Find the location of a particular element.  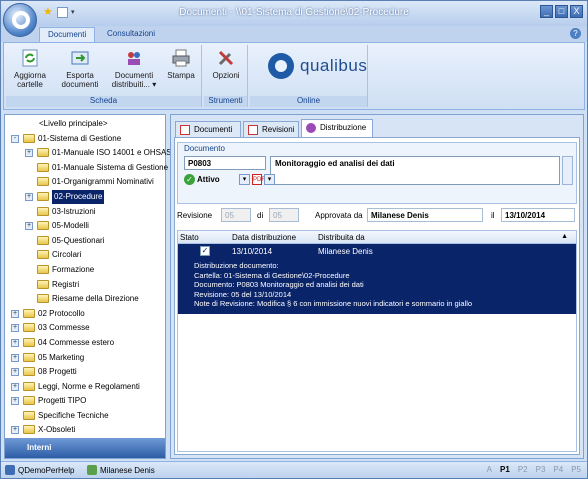

tree-item: +04 Commesse estero is located at coordinates (85, 343).